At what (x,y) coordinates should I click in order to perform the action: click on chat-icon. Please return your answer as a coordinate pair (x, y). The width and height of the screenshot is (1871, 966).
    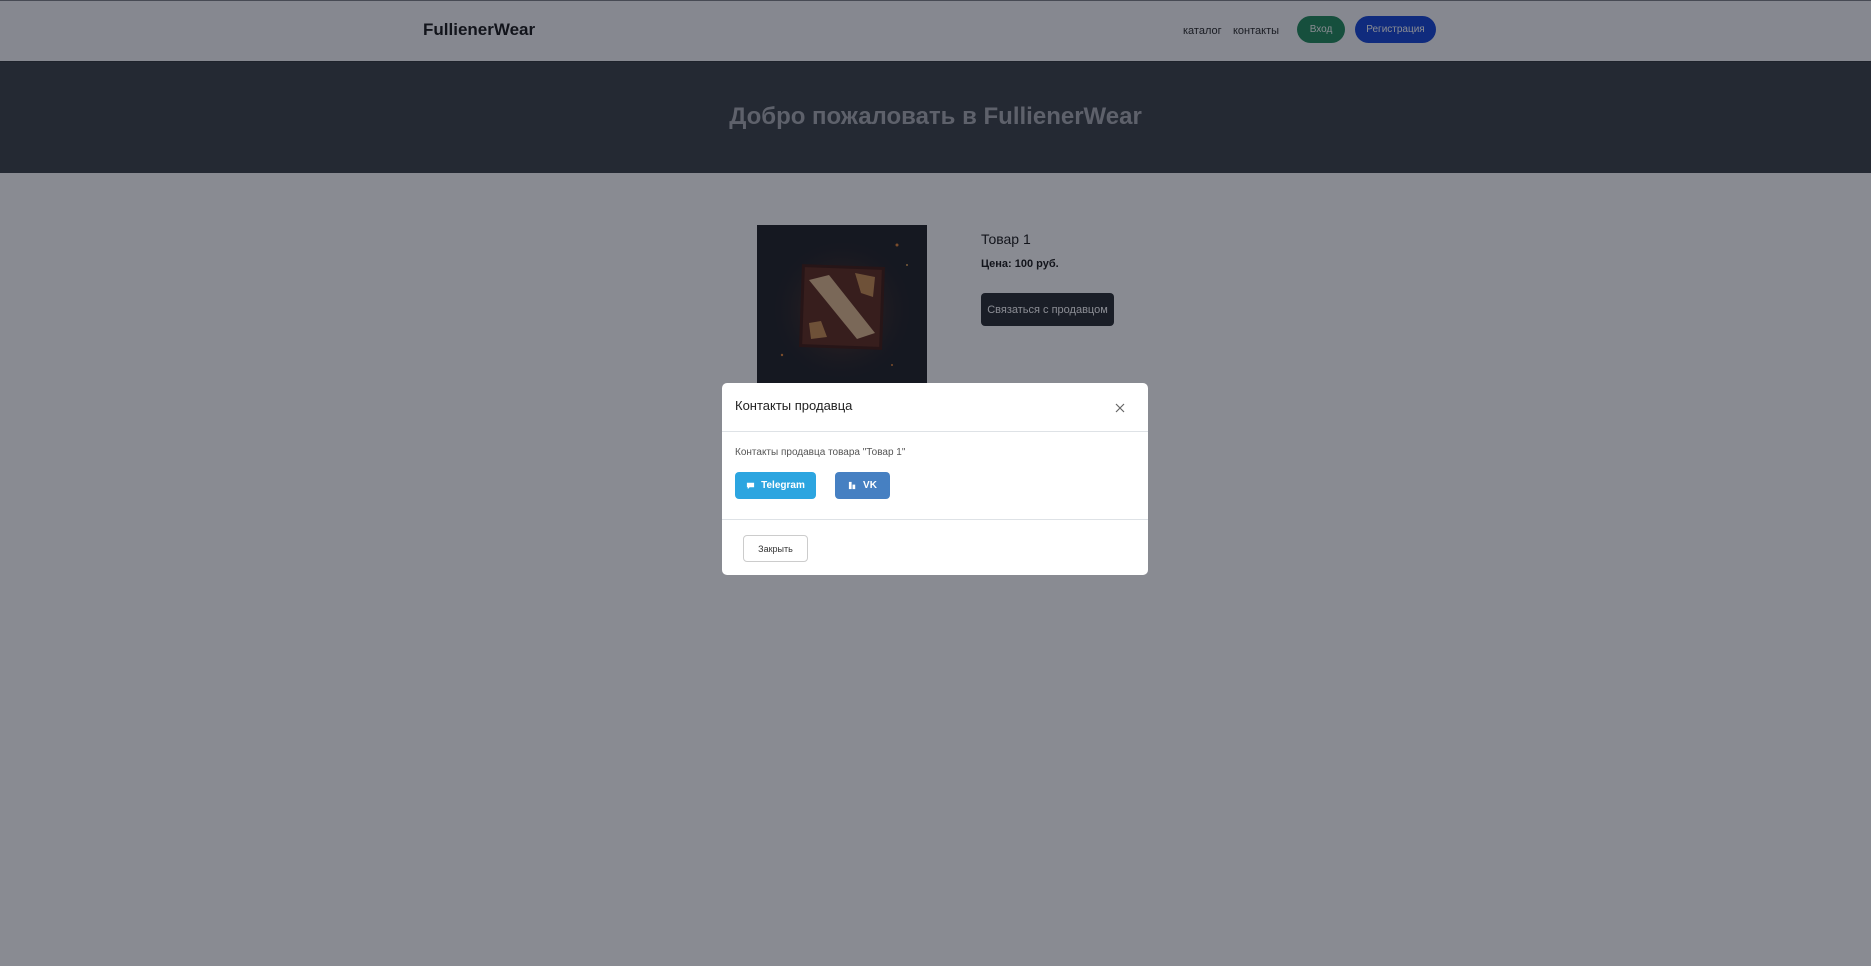
    Looking at the image, I should click on (751, 486).